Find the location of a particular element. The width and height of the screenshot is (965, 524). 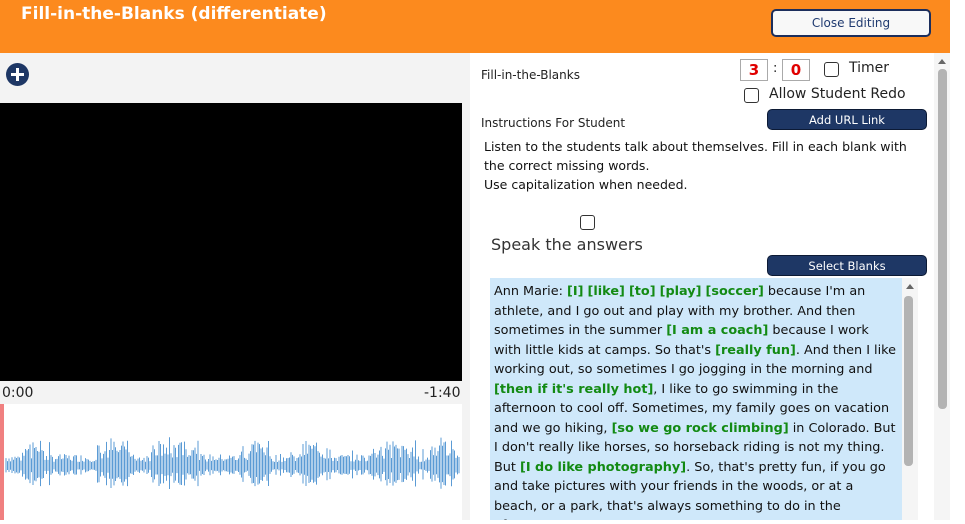

timer-label: Timer is located at coordinates (869, 68).